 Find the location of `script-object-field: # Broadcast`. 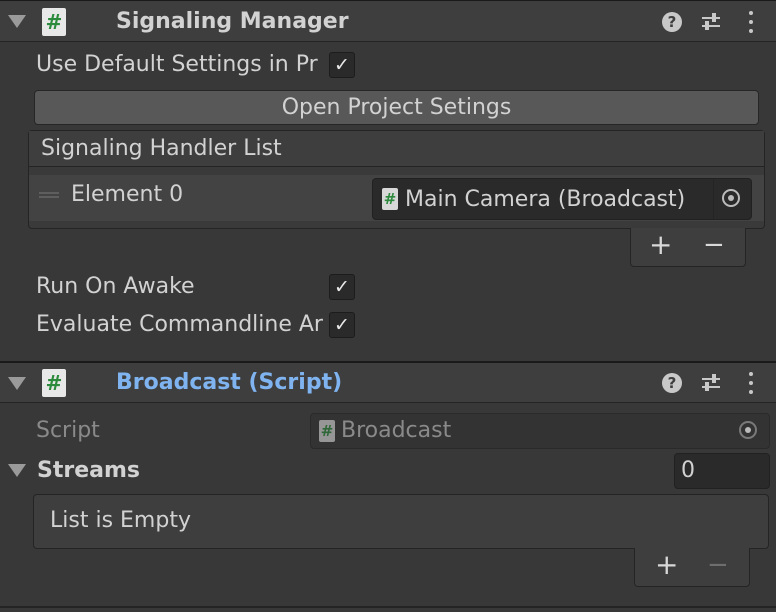

script-object-field: # Broadcast is located at coordinates (540, 431).